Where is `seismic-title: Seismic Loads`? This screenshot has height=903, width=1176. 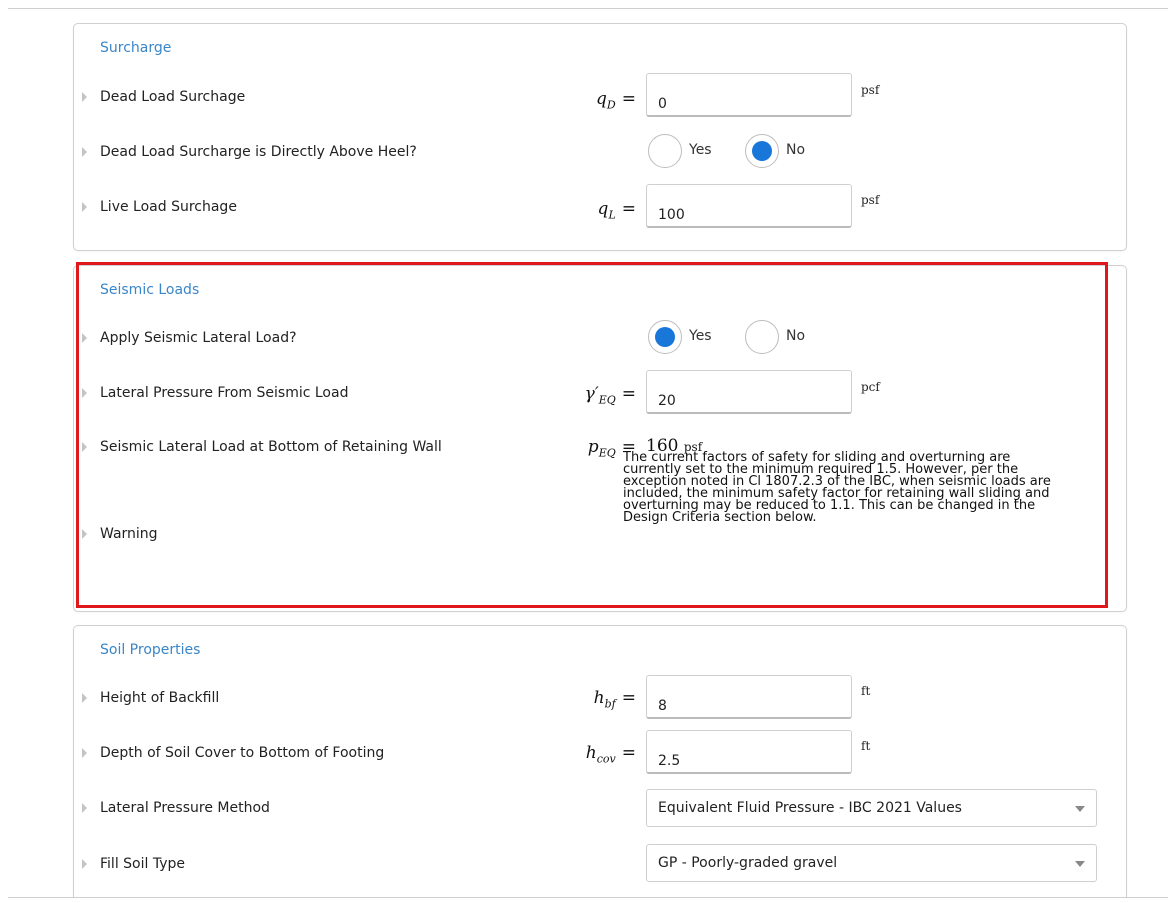
seismic-title: Seismic Loads is located at coordinates (150, 290).